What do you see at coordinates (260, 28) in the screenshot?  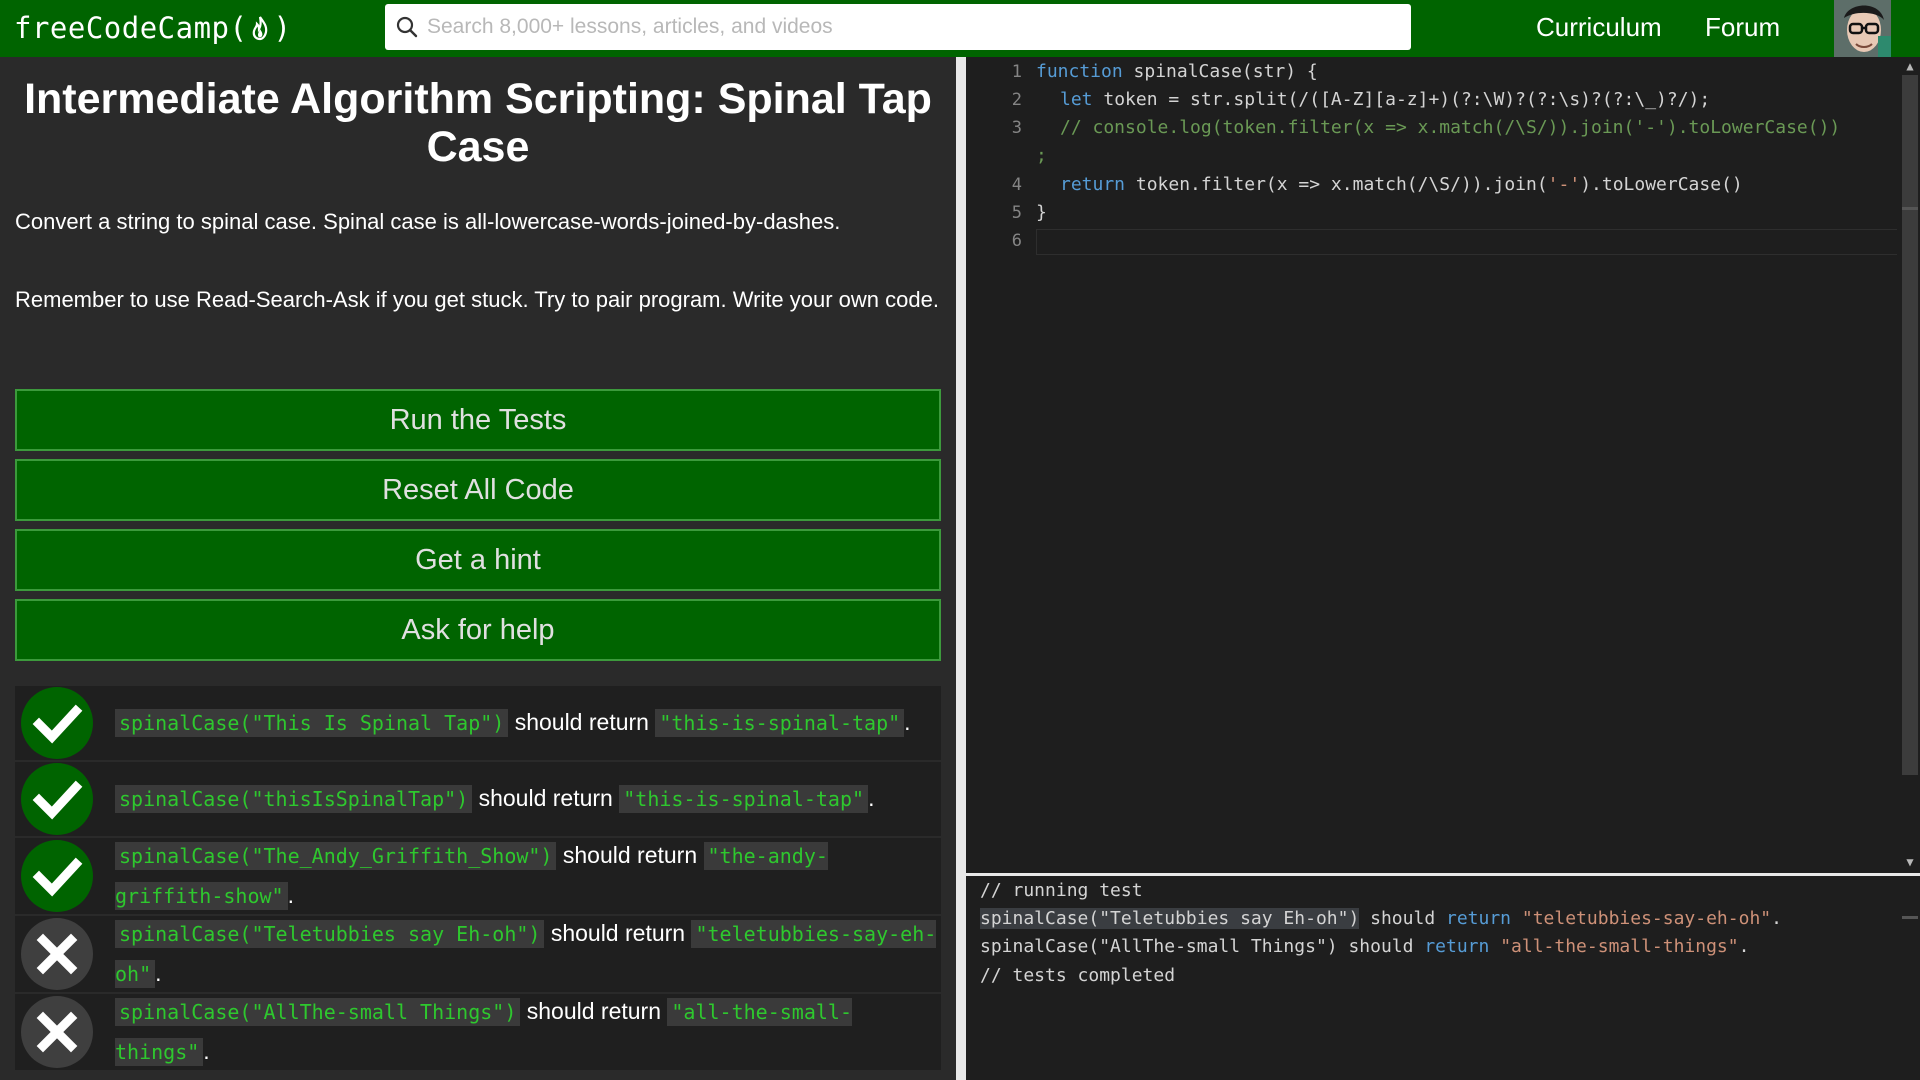 I see `flame-icon` at bounding box center [260, 28].